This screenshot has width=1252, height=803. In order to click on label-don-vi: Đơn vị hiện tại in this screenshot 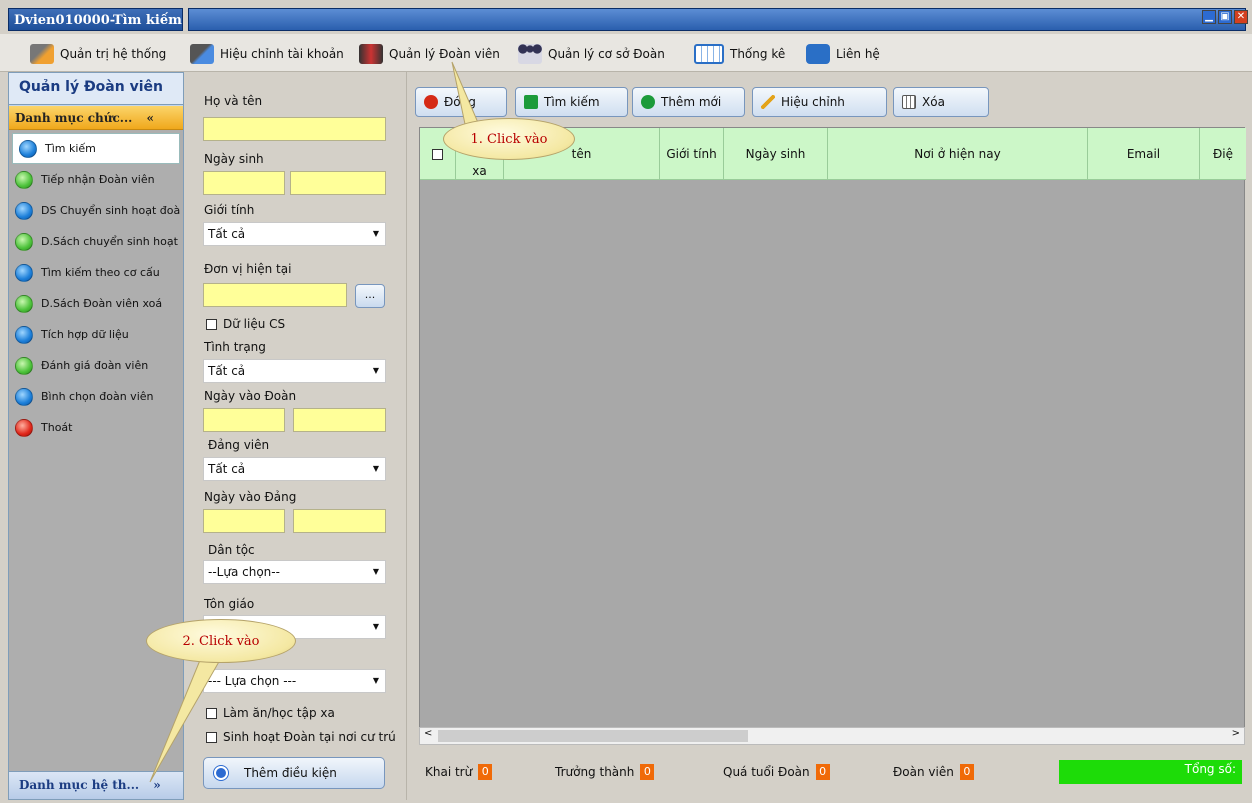, I will do `click(248, 269)`.